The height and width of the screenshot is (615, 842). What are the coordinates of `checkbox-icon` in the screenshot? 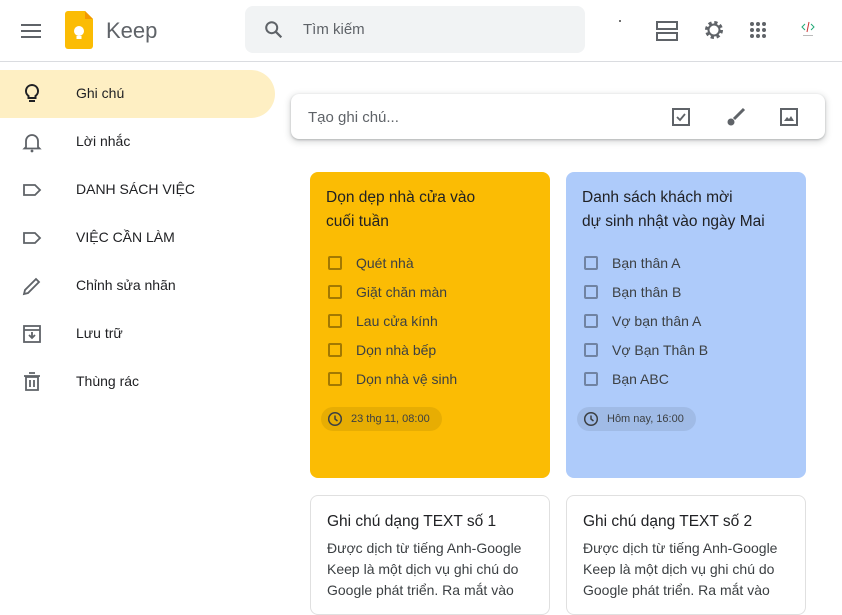 It's located at (681, 117).